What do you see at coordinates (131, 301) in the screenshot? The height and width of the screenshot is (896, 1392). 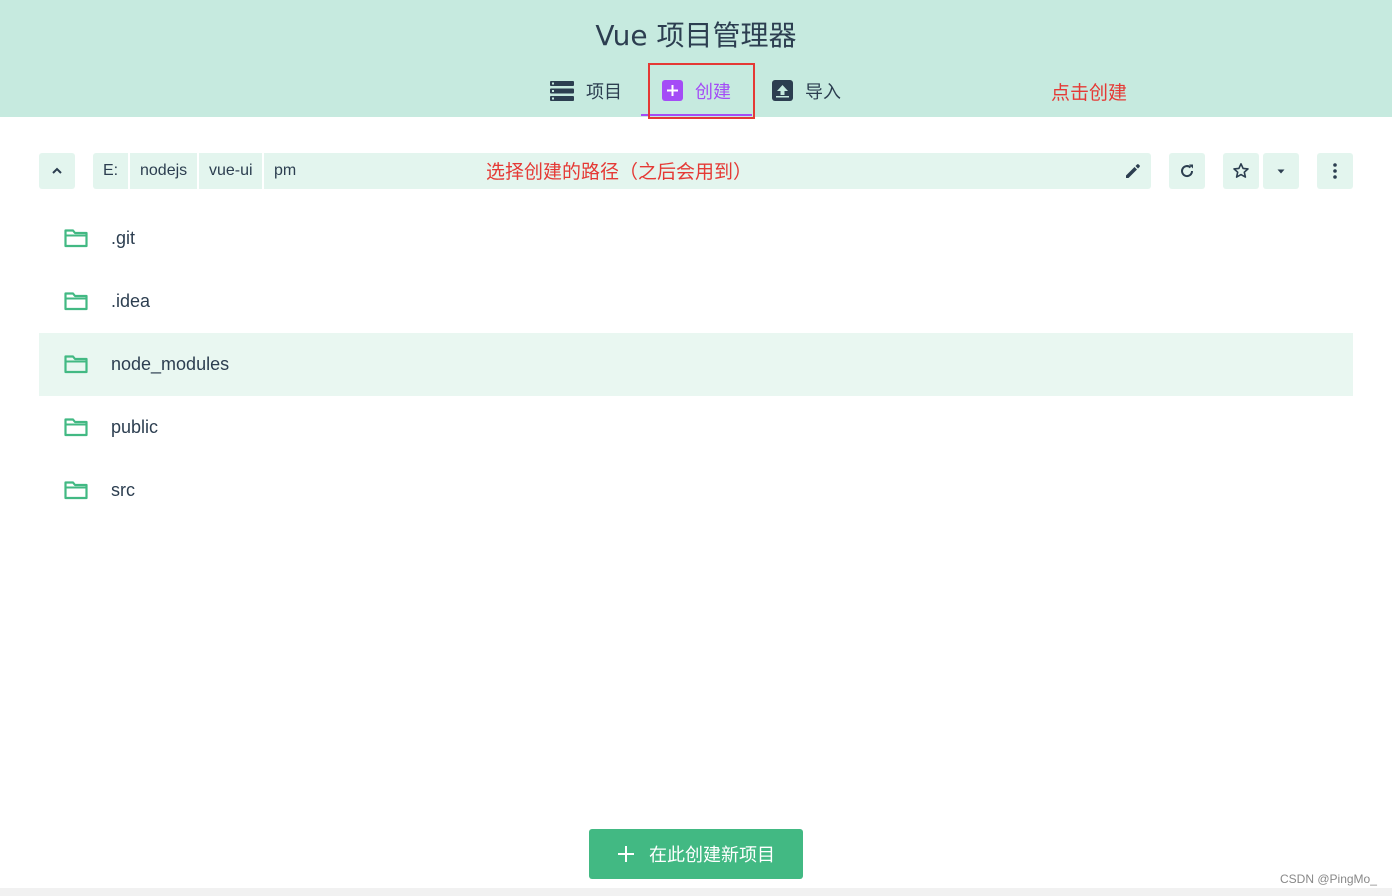 I see `folder-name: .idea` at bounding box center [131, 301].